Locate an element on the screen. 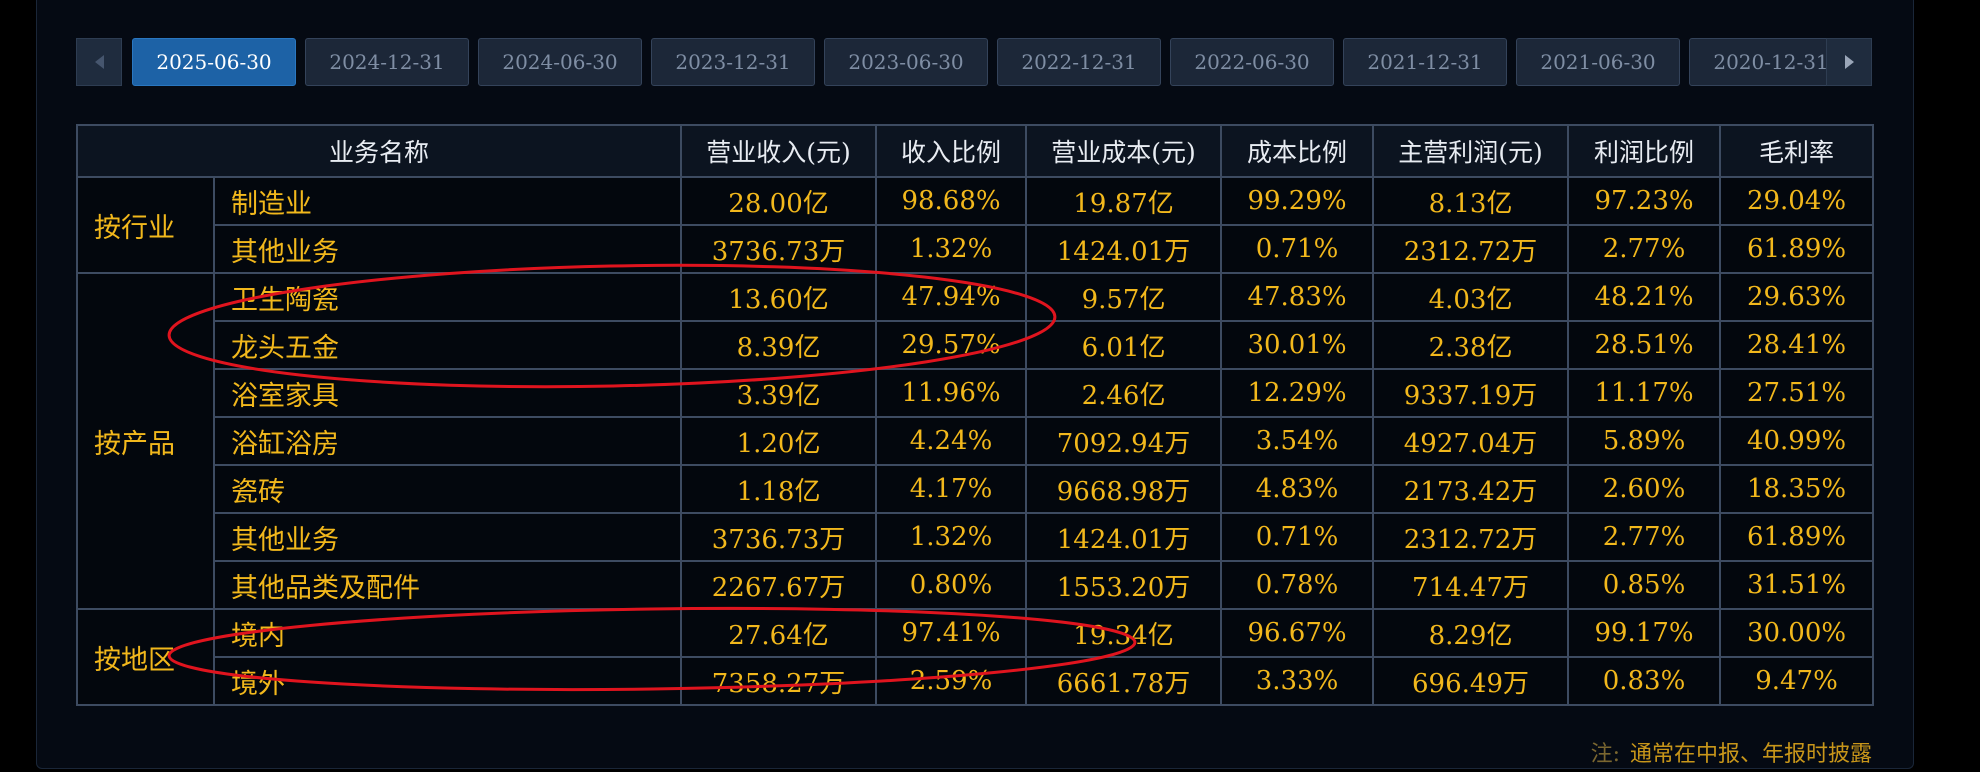 The width and height of the screenshot is (1980, 772). cell-cost-ratio: 47.83% is located at coordinates (1297, 297).